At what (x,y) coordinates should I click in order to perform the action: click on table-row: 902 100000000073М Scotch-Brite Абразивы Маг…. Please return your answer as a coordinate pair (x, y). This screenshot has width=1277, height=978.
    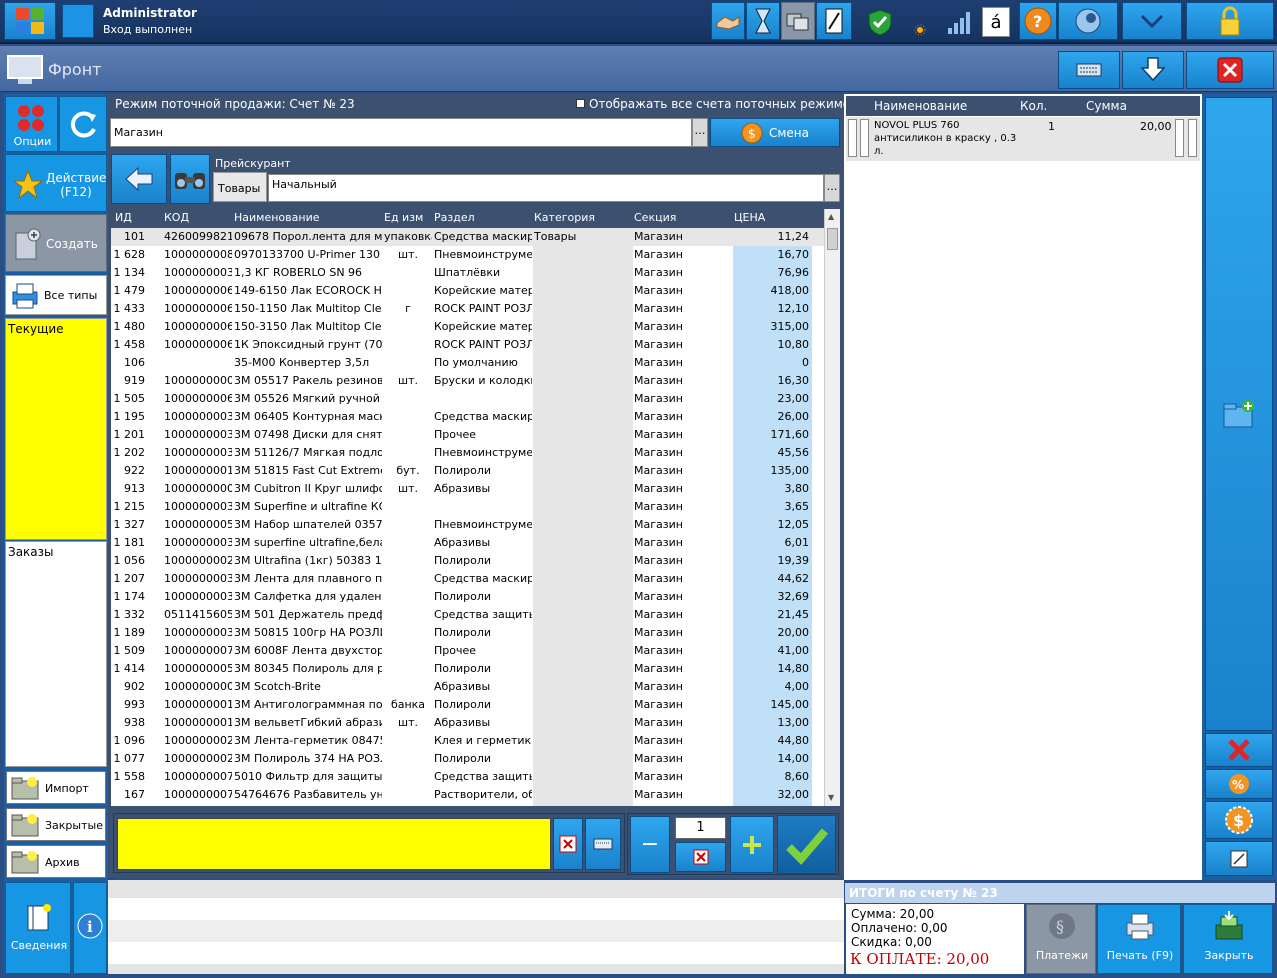
    Looking at the image, I should click on (467, 687).